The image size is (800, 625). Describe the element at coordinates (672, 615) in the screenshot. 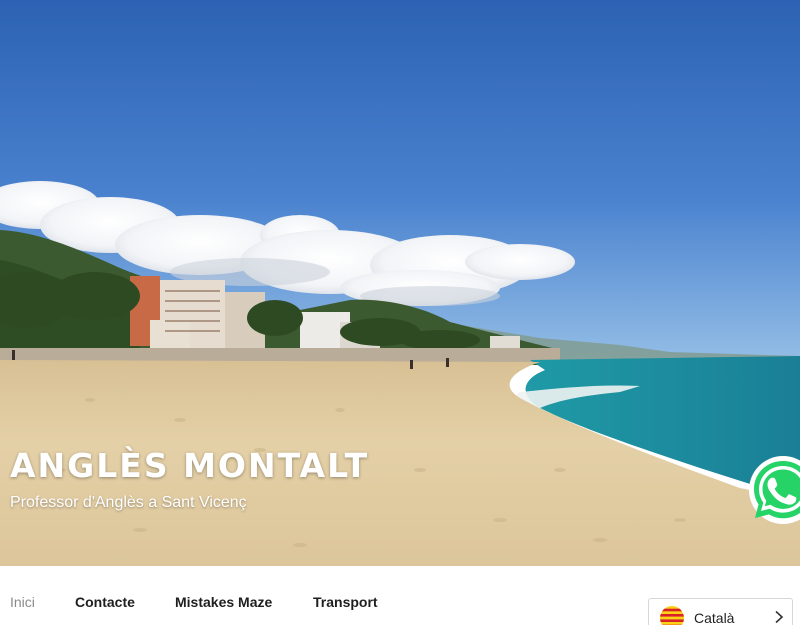

I see `catalan-flag-icon` at that location.